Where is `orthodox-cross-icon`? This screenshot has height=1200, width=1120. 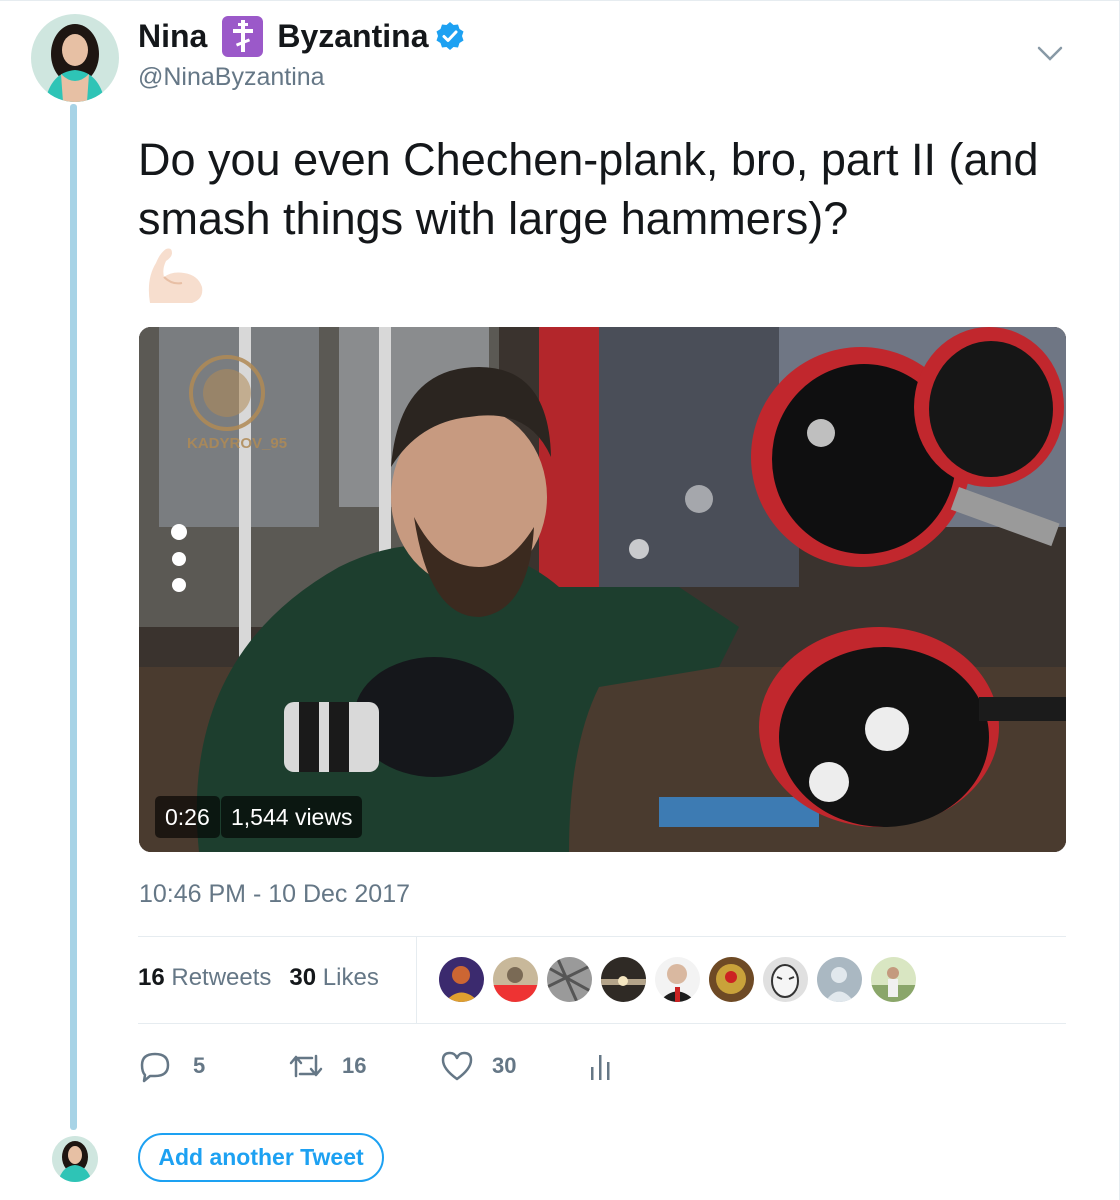
orthodox-cross-icon is located at coordinates (243, 36).